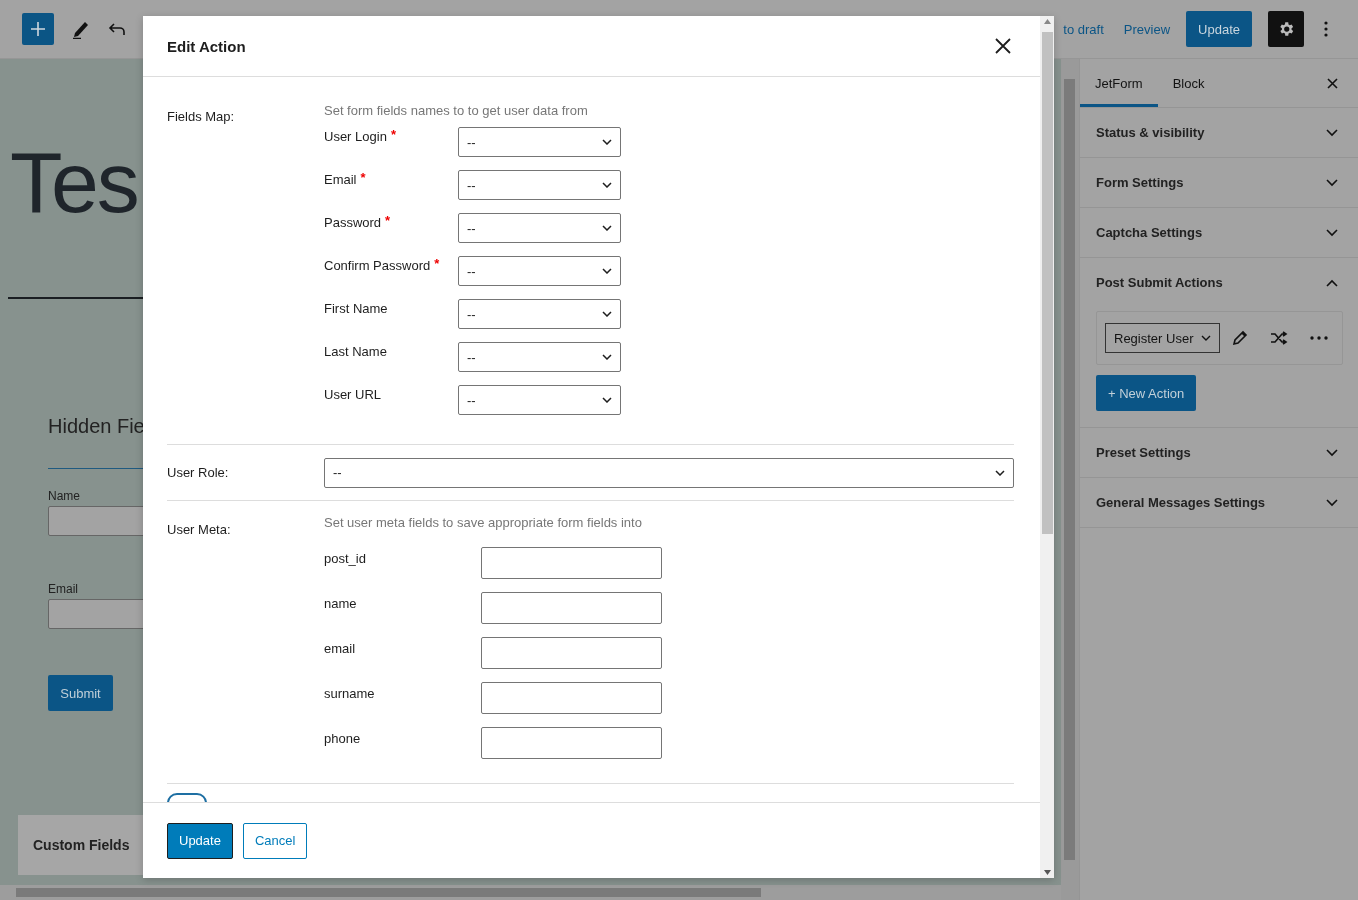 Image resolution: width=1358 pixels, height=900 pixels. I want to click on sidebar-tab: JetForm, so click(1119, 83).